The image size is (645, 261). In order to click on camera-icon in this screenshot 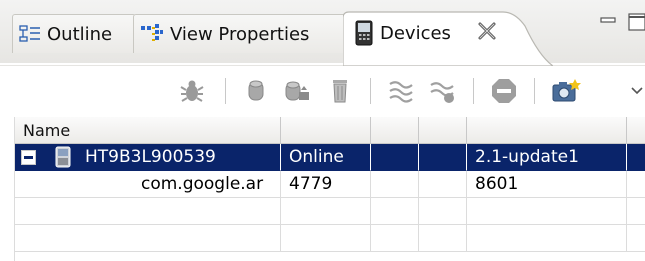, I will do `click(566, 90)`.